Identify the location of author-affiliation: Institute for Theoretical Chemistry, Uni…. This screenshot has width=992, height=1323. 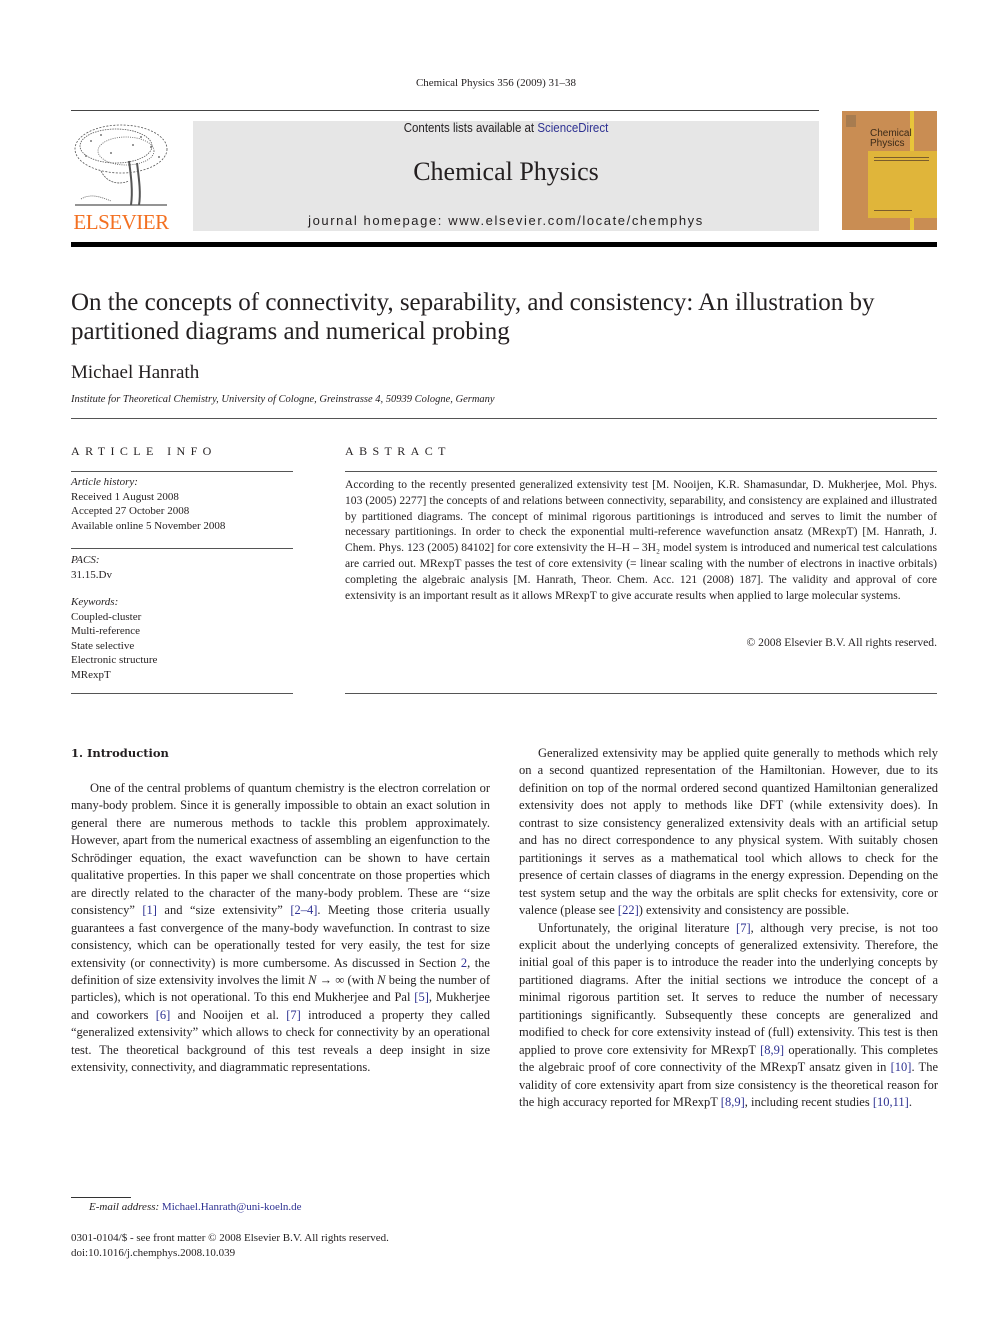
(283, 399).